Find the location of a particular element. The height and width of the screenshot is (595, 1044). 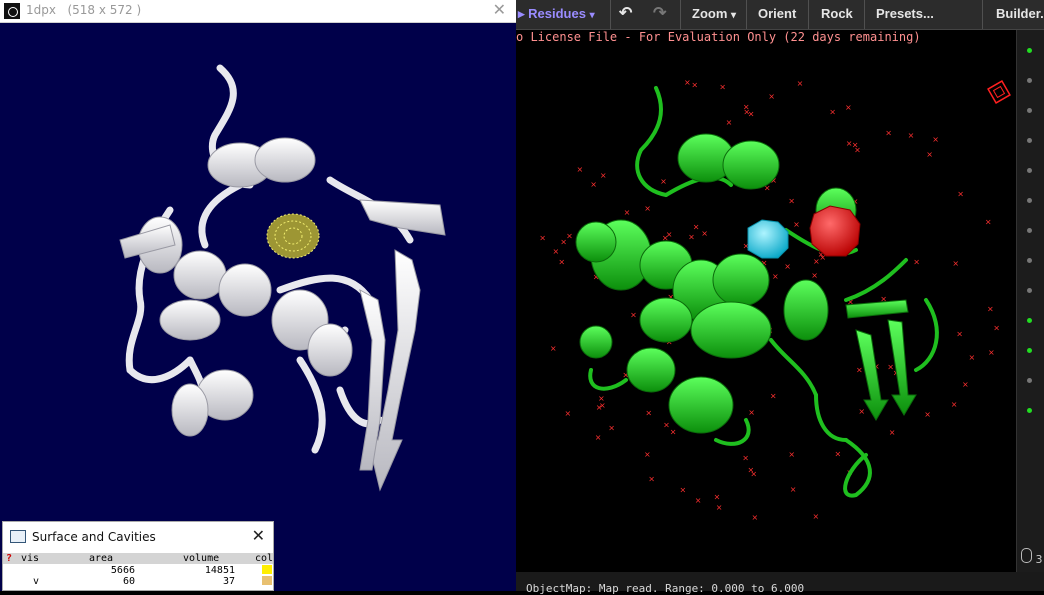

selection-box-icon is located at coordinates (999, 92).